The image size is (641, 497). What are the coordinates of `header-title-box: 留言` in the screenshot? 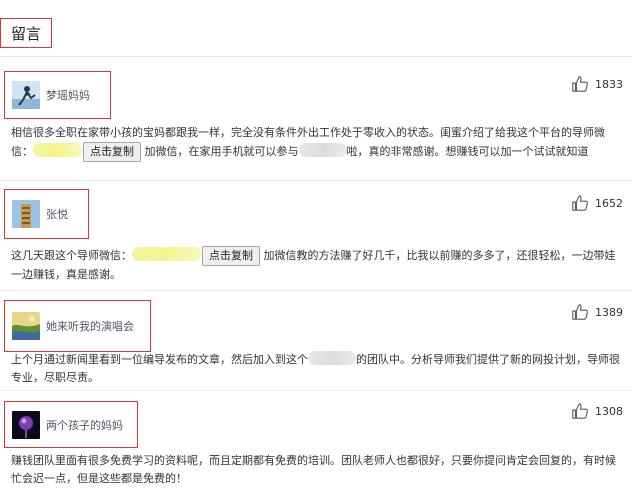 It's located at (26, 33).